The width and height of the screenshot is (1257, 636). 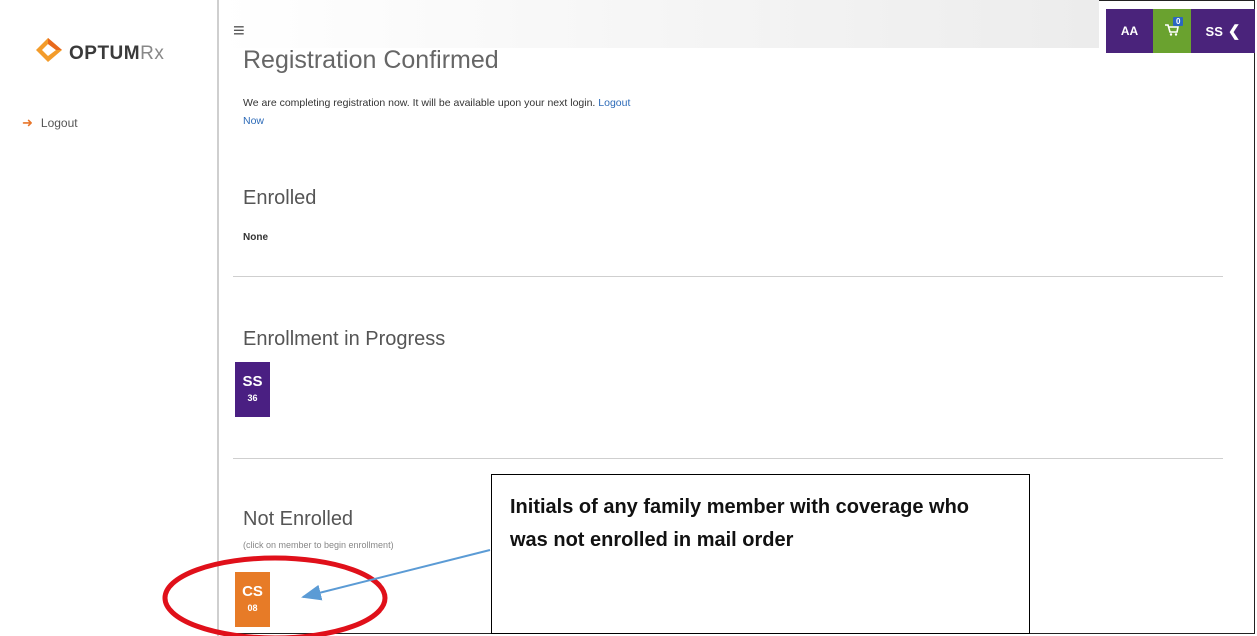 I want to click on member-age: 08, so click(x=252, y=608).